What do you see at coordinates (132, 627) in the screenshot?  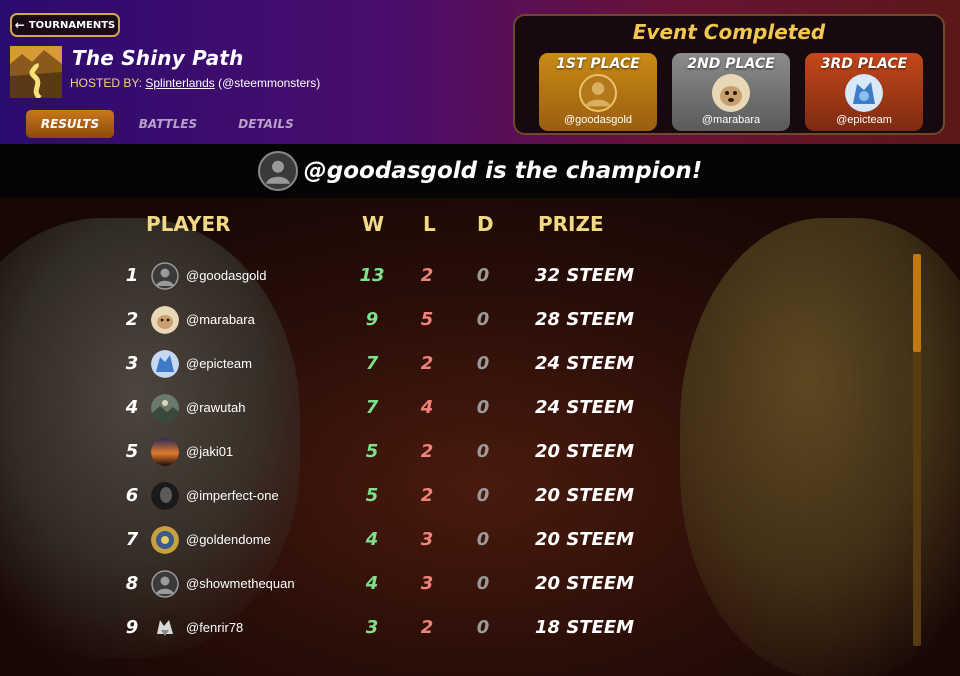 I see `rank: 9` at bounding box center [132, 627].